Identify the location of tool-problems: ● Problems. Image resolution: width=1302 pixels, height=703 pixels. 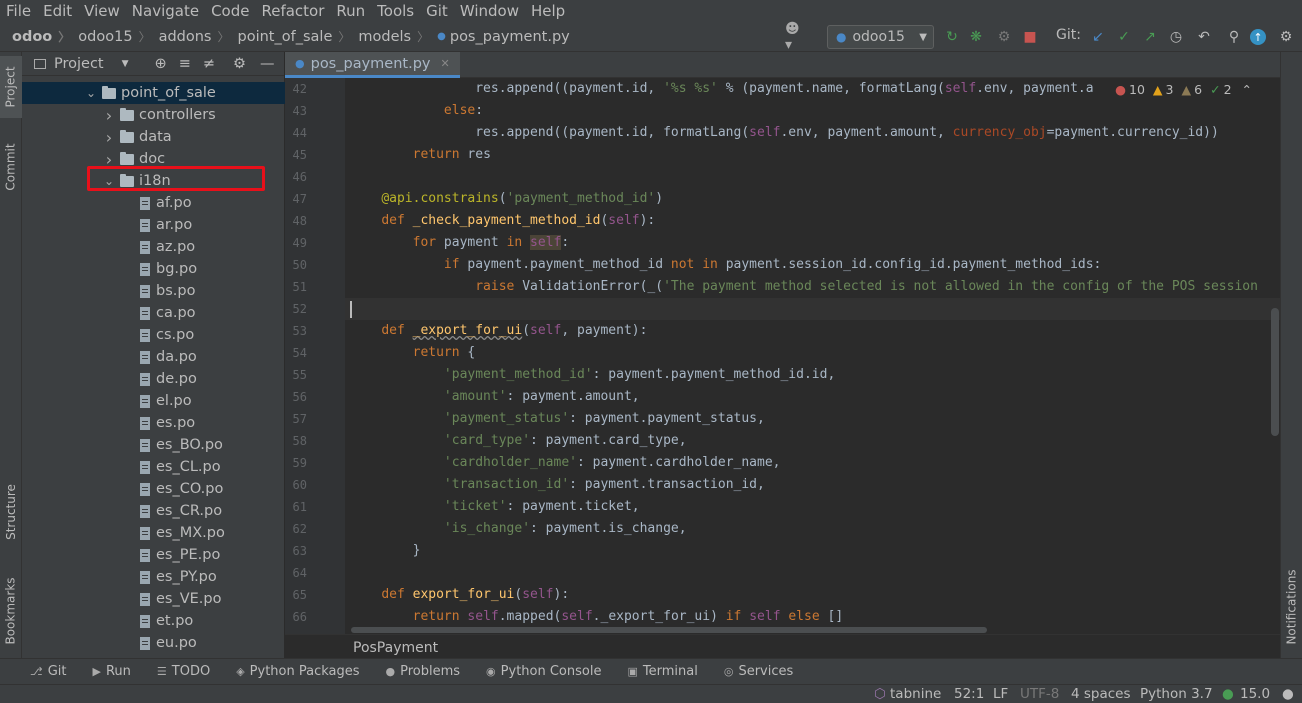
(423, 671).